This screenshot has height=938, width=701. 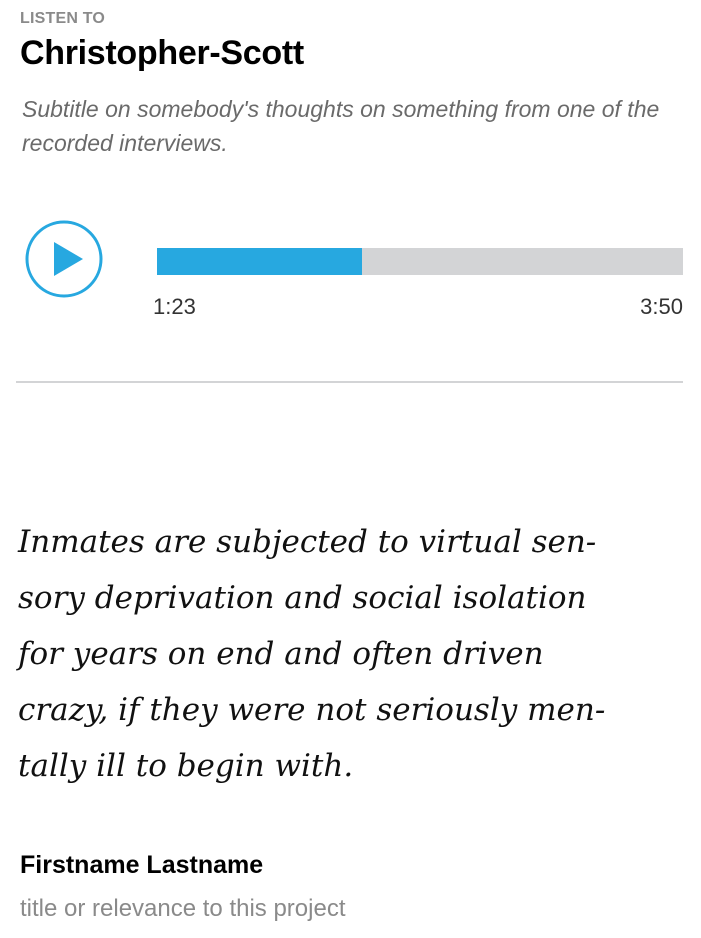 What do you see at coordinates (312, 710) in the screenshot?
I see `quote-line: crazy, if they were not seriously men-` at bounding box center [312, 710].